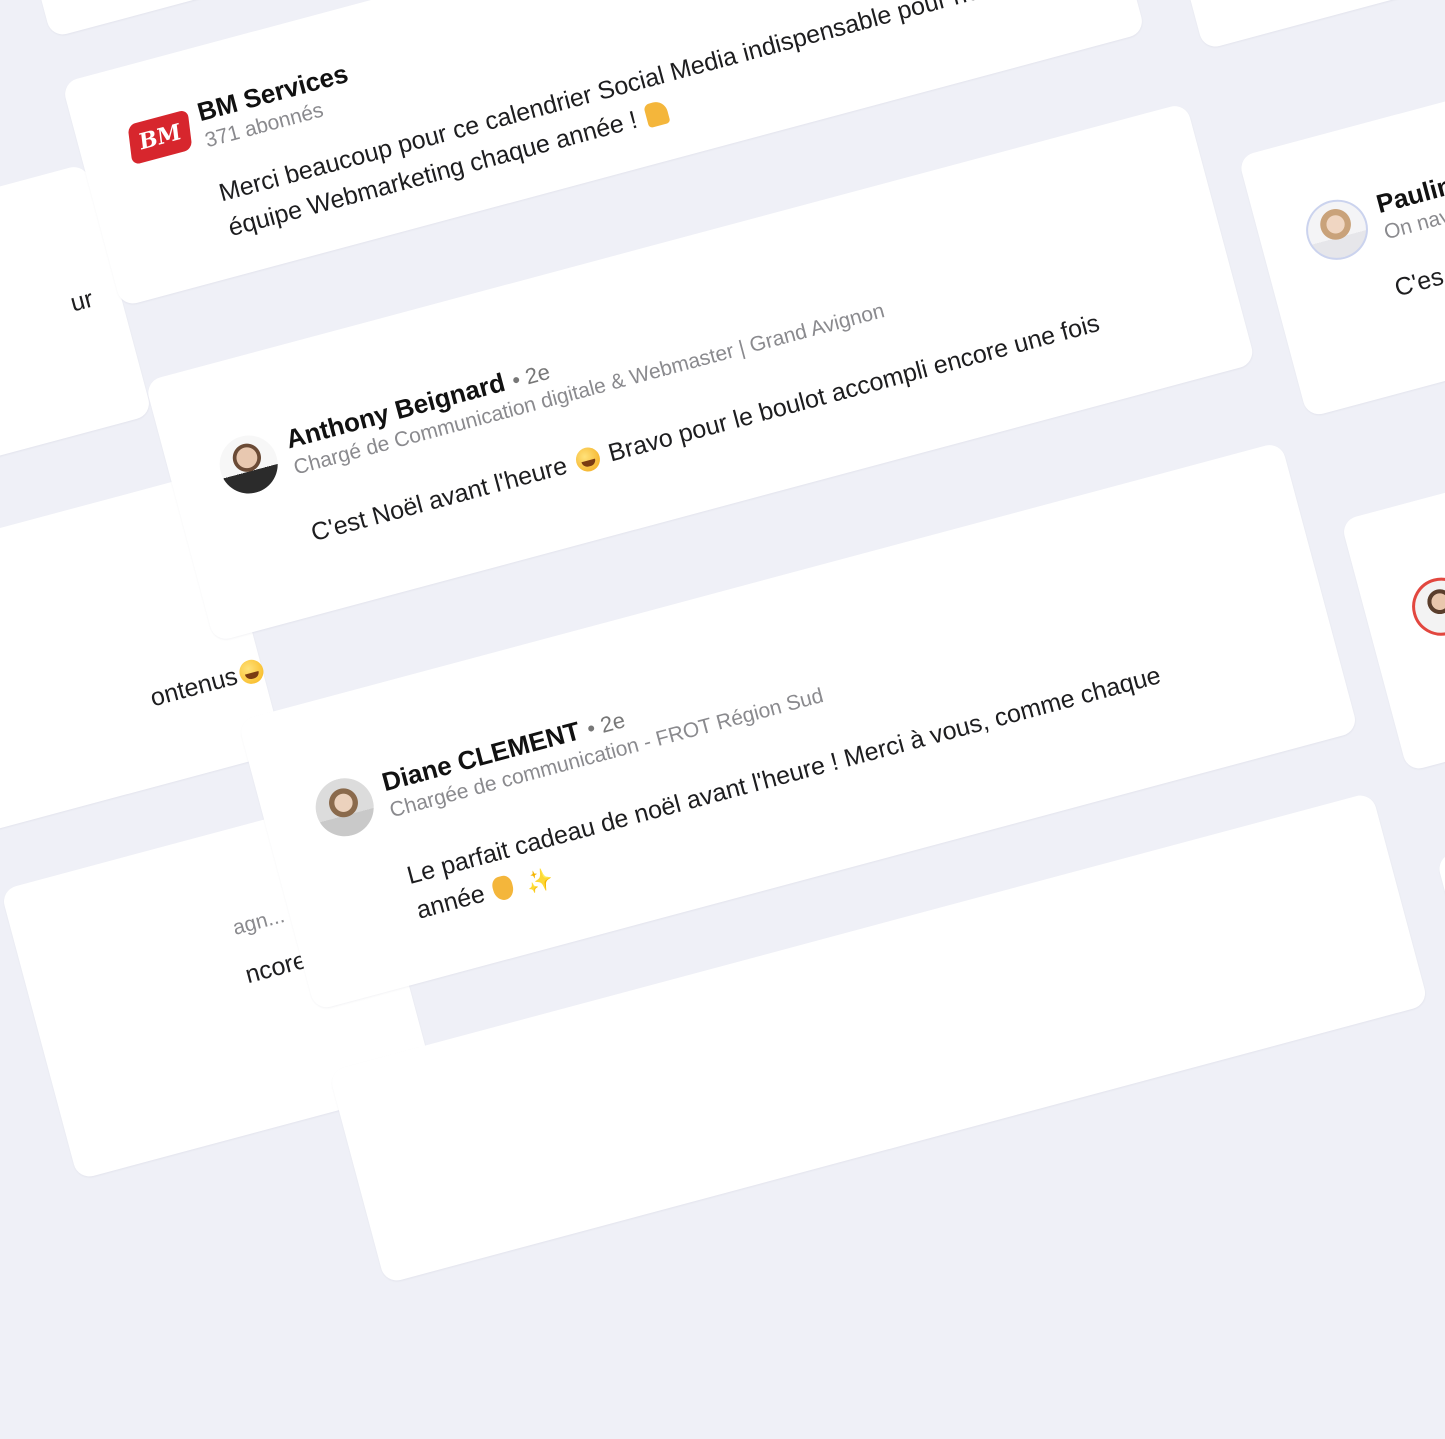 The image size is (1445, 1439). Describe the element at coordinates (194, 687) in the screenshot. I see `testimonial-text-content: ontenus` at that location.